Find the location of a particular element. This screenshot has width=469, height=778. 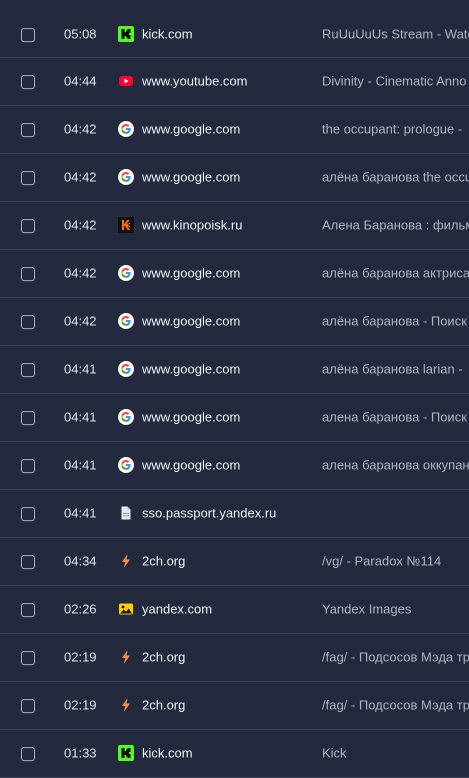

page-title: алёна баранова the occu is located at coordinates (395, 177).